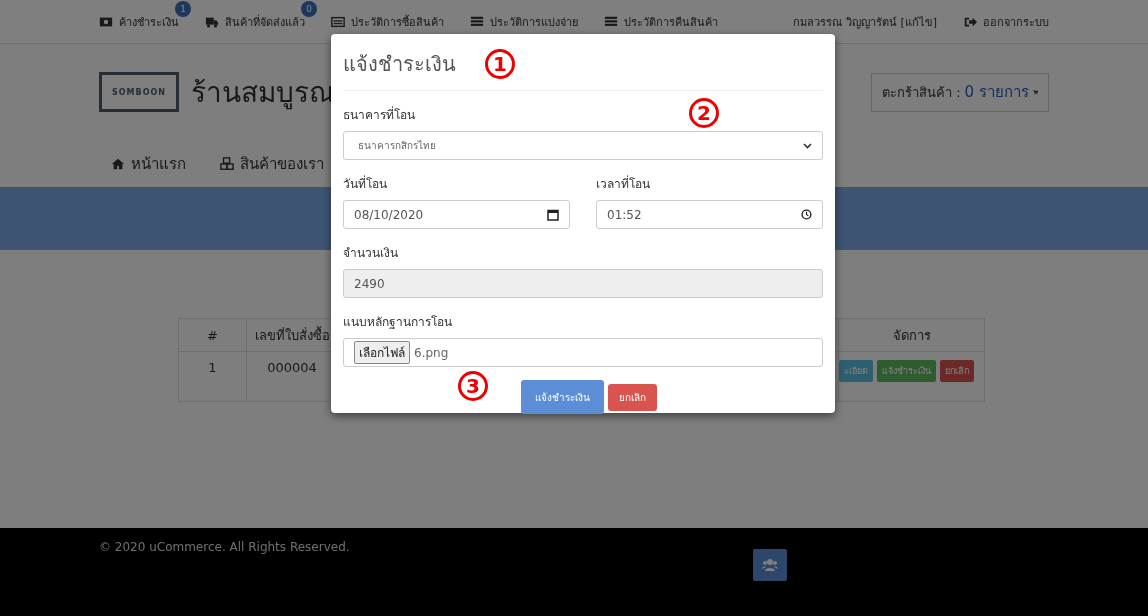 This screenshot has width=1148, height=616. What do you see at coordinates (212, 335) in the screenshot?
I see `table-header: #` at bounding box center [212, 335].